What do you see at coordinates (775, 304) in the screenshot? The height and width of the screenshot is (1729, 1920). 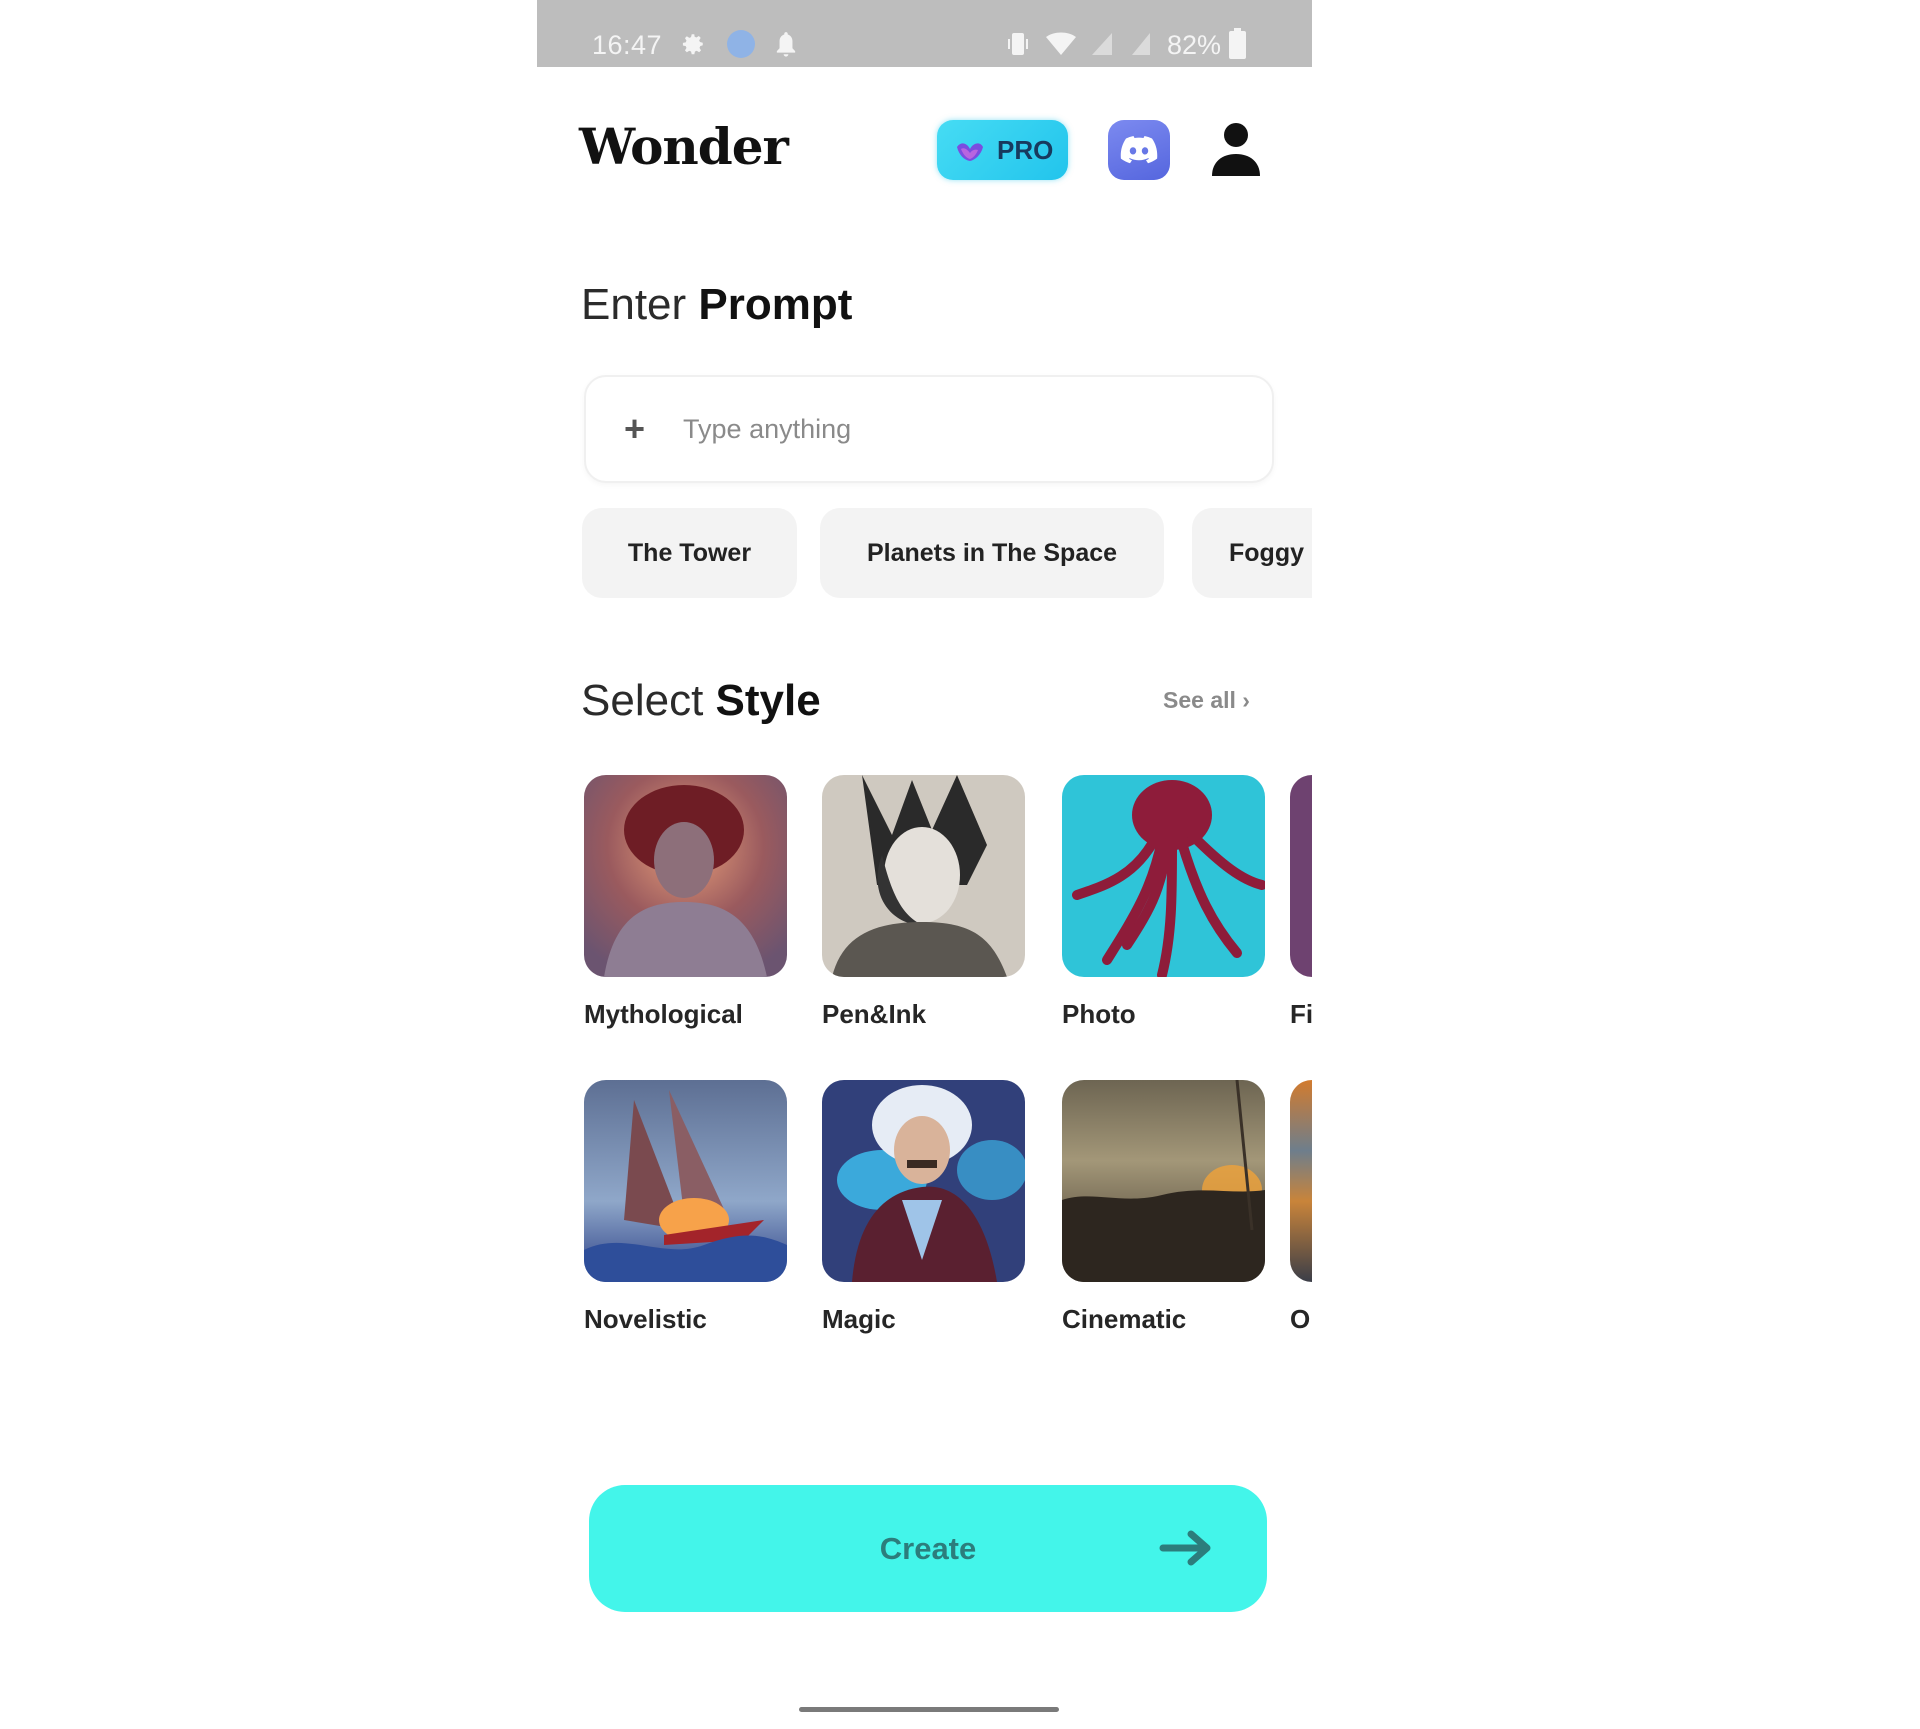 I see `prompt-title-bold: Prompt` at bounding box center [775, 304].